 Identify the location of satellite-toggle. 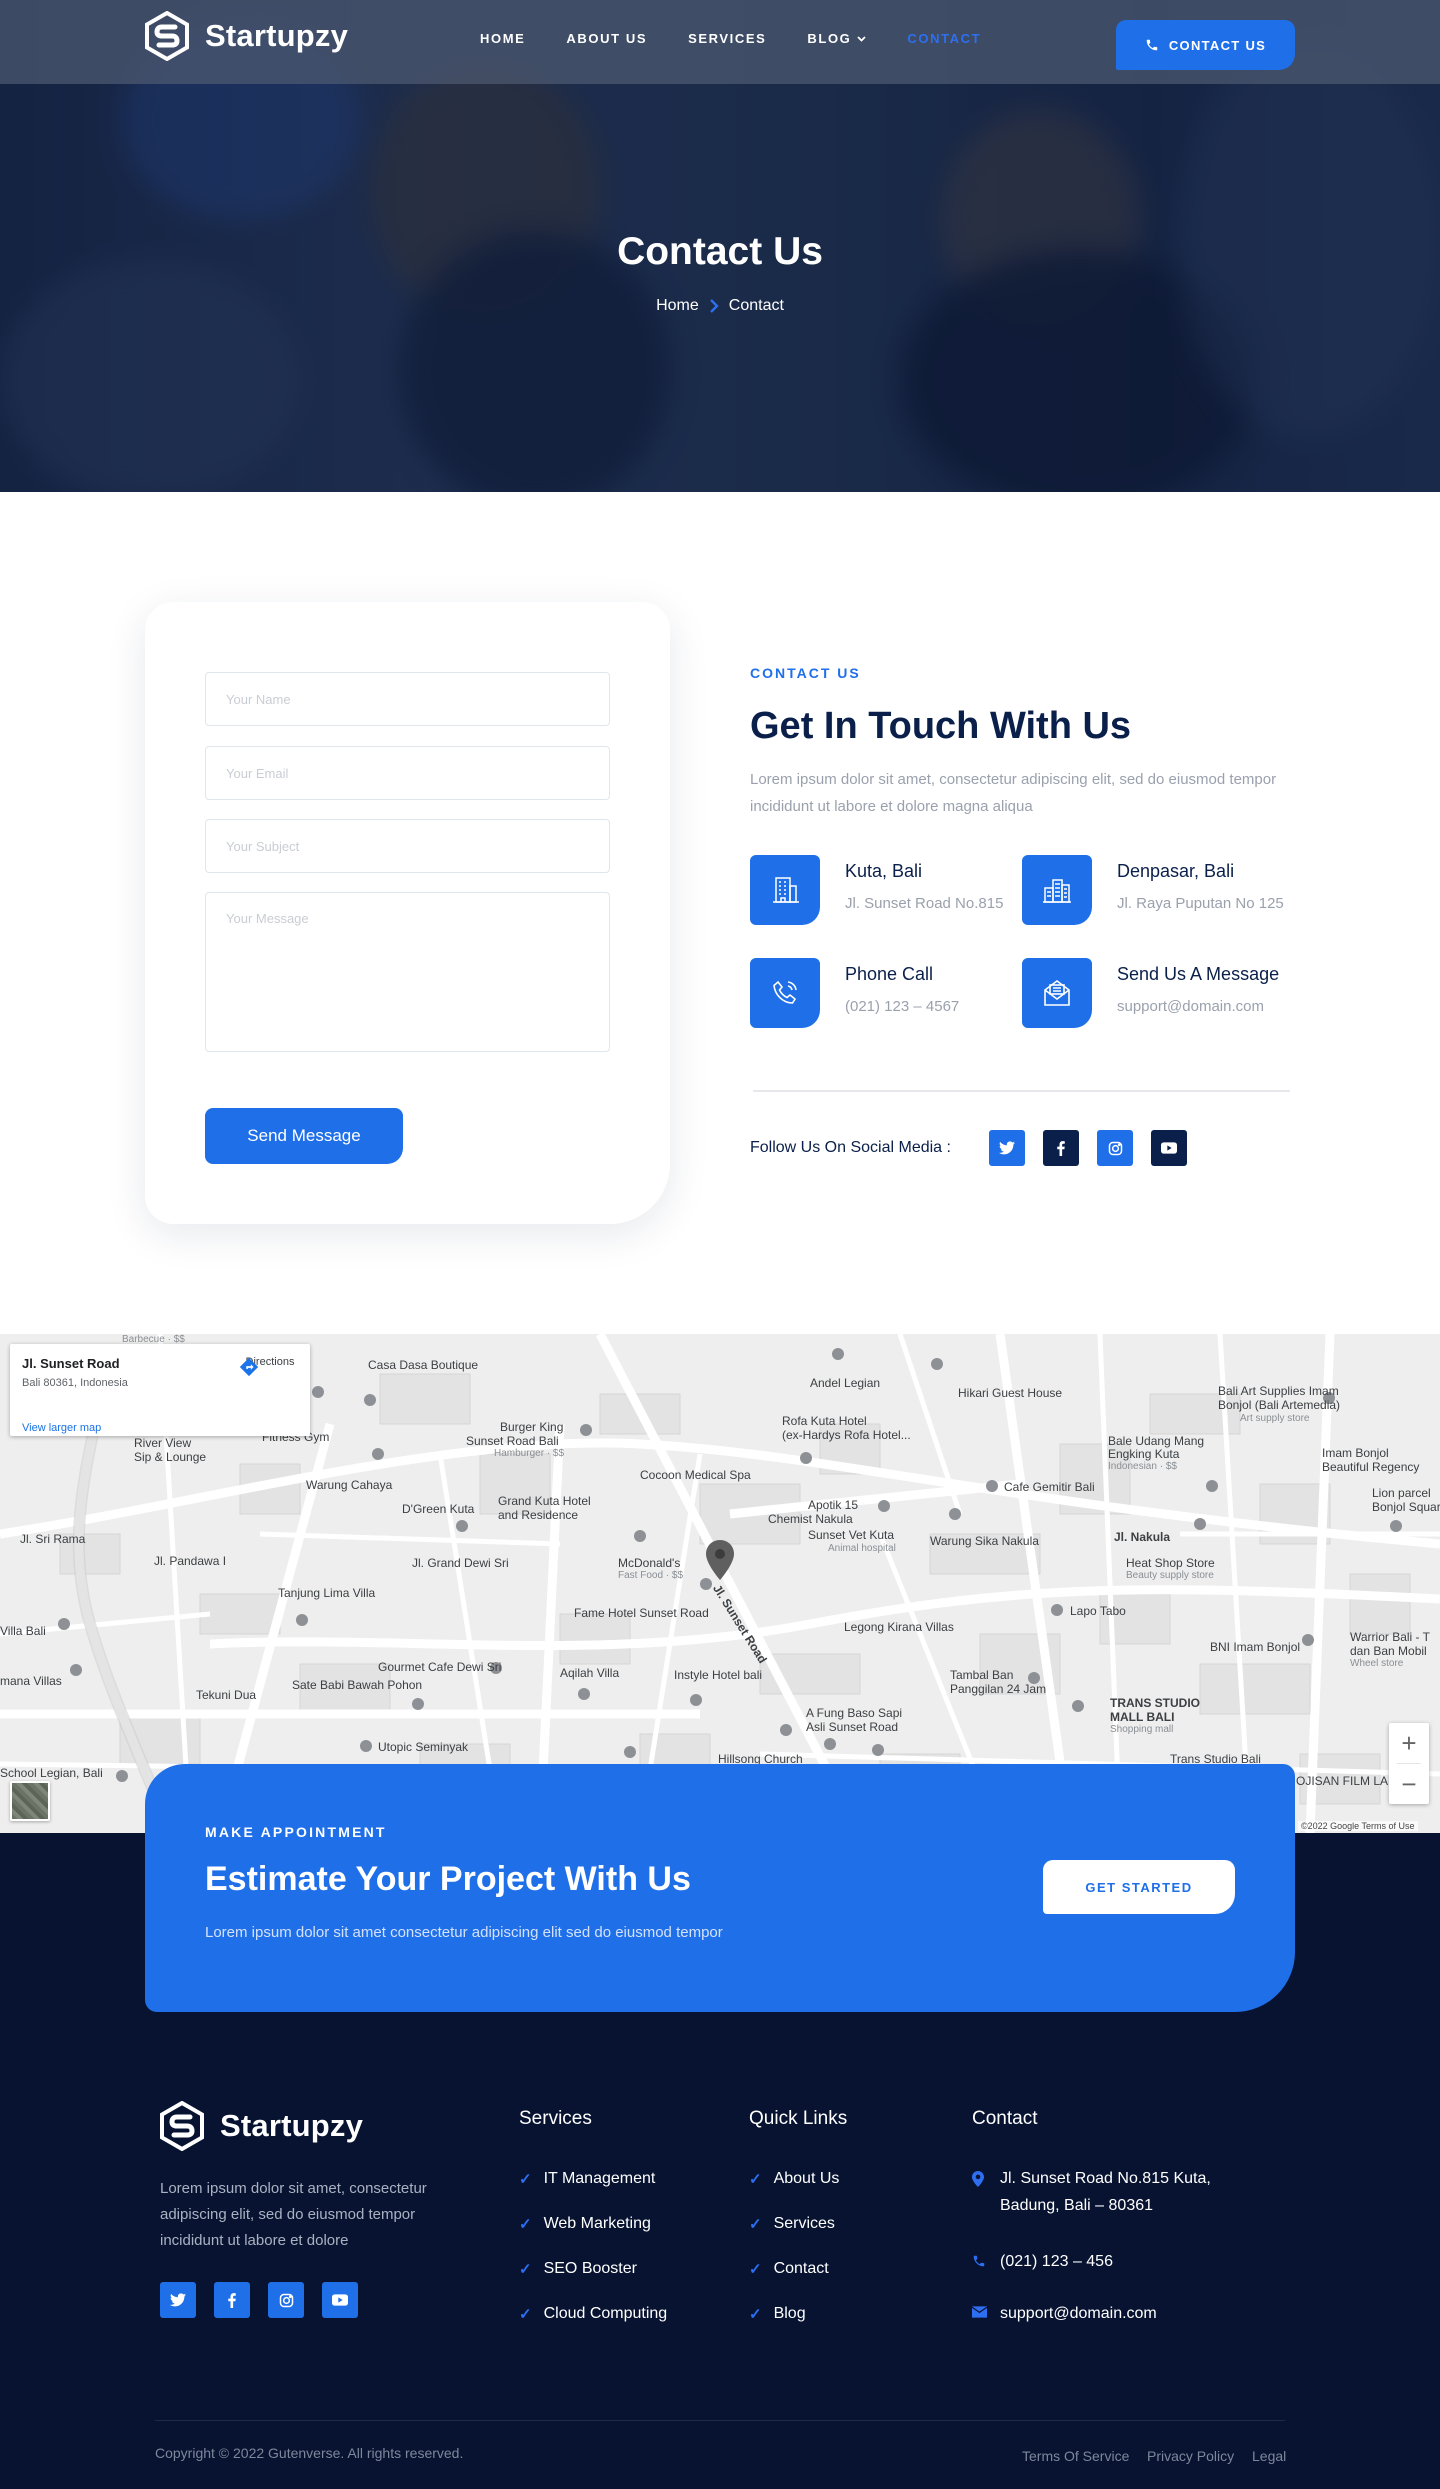
(30, 1801).